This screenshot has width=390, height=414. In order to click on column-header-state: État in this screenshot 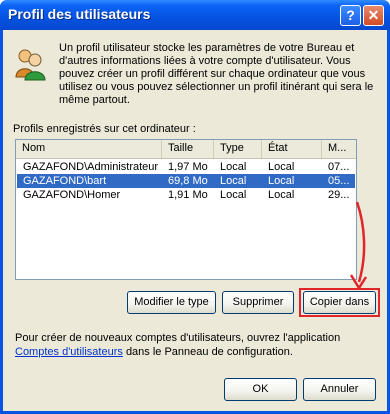, I will do `click(292, 149)`.